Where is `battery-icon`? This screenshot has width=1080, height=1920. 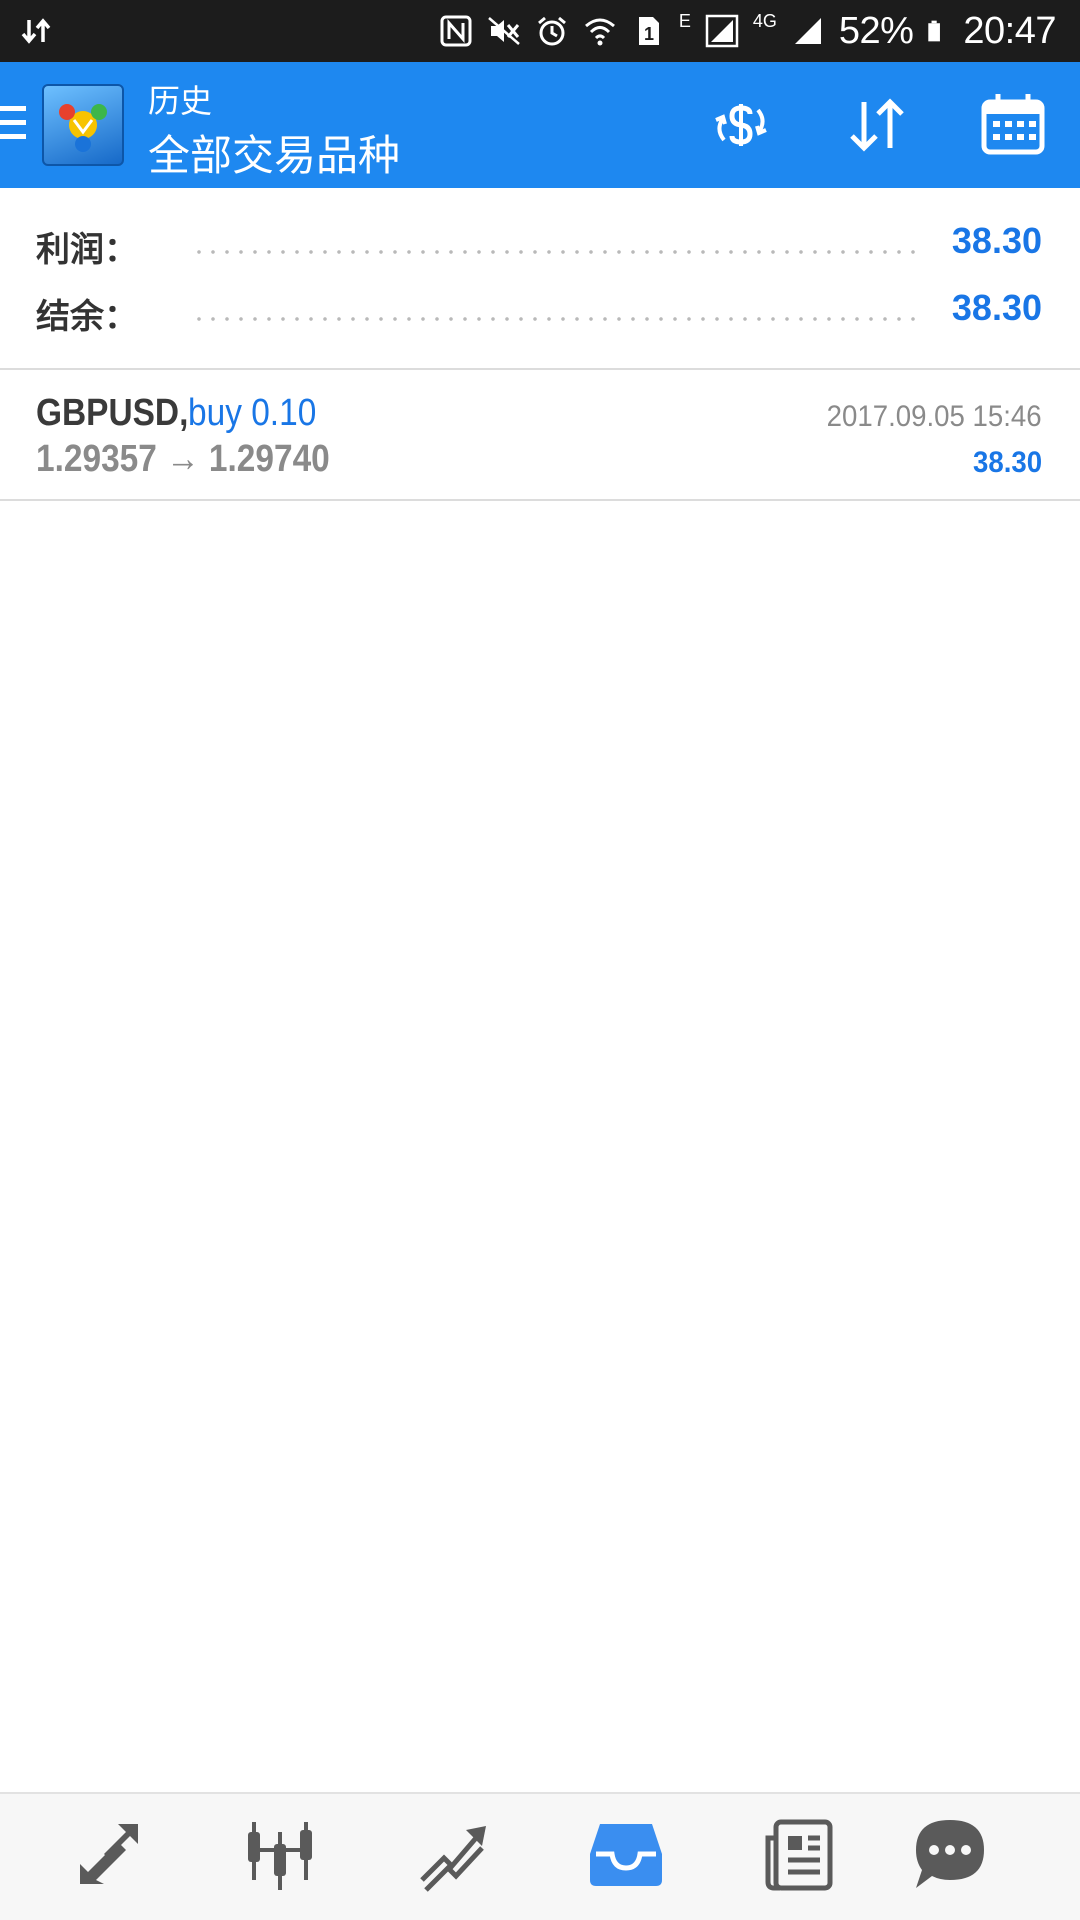 battery-icon is located at coordinates (934, 31).